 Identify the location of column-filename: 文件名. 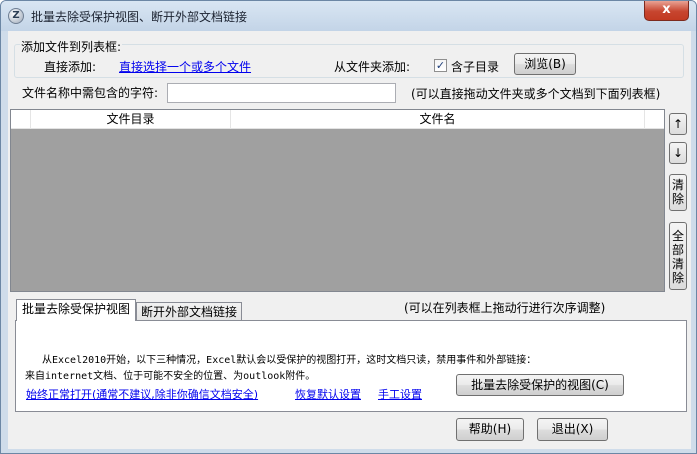
(438, 119).